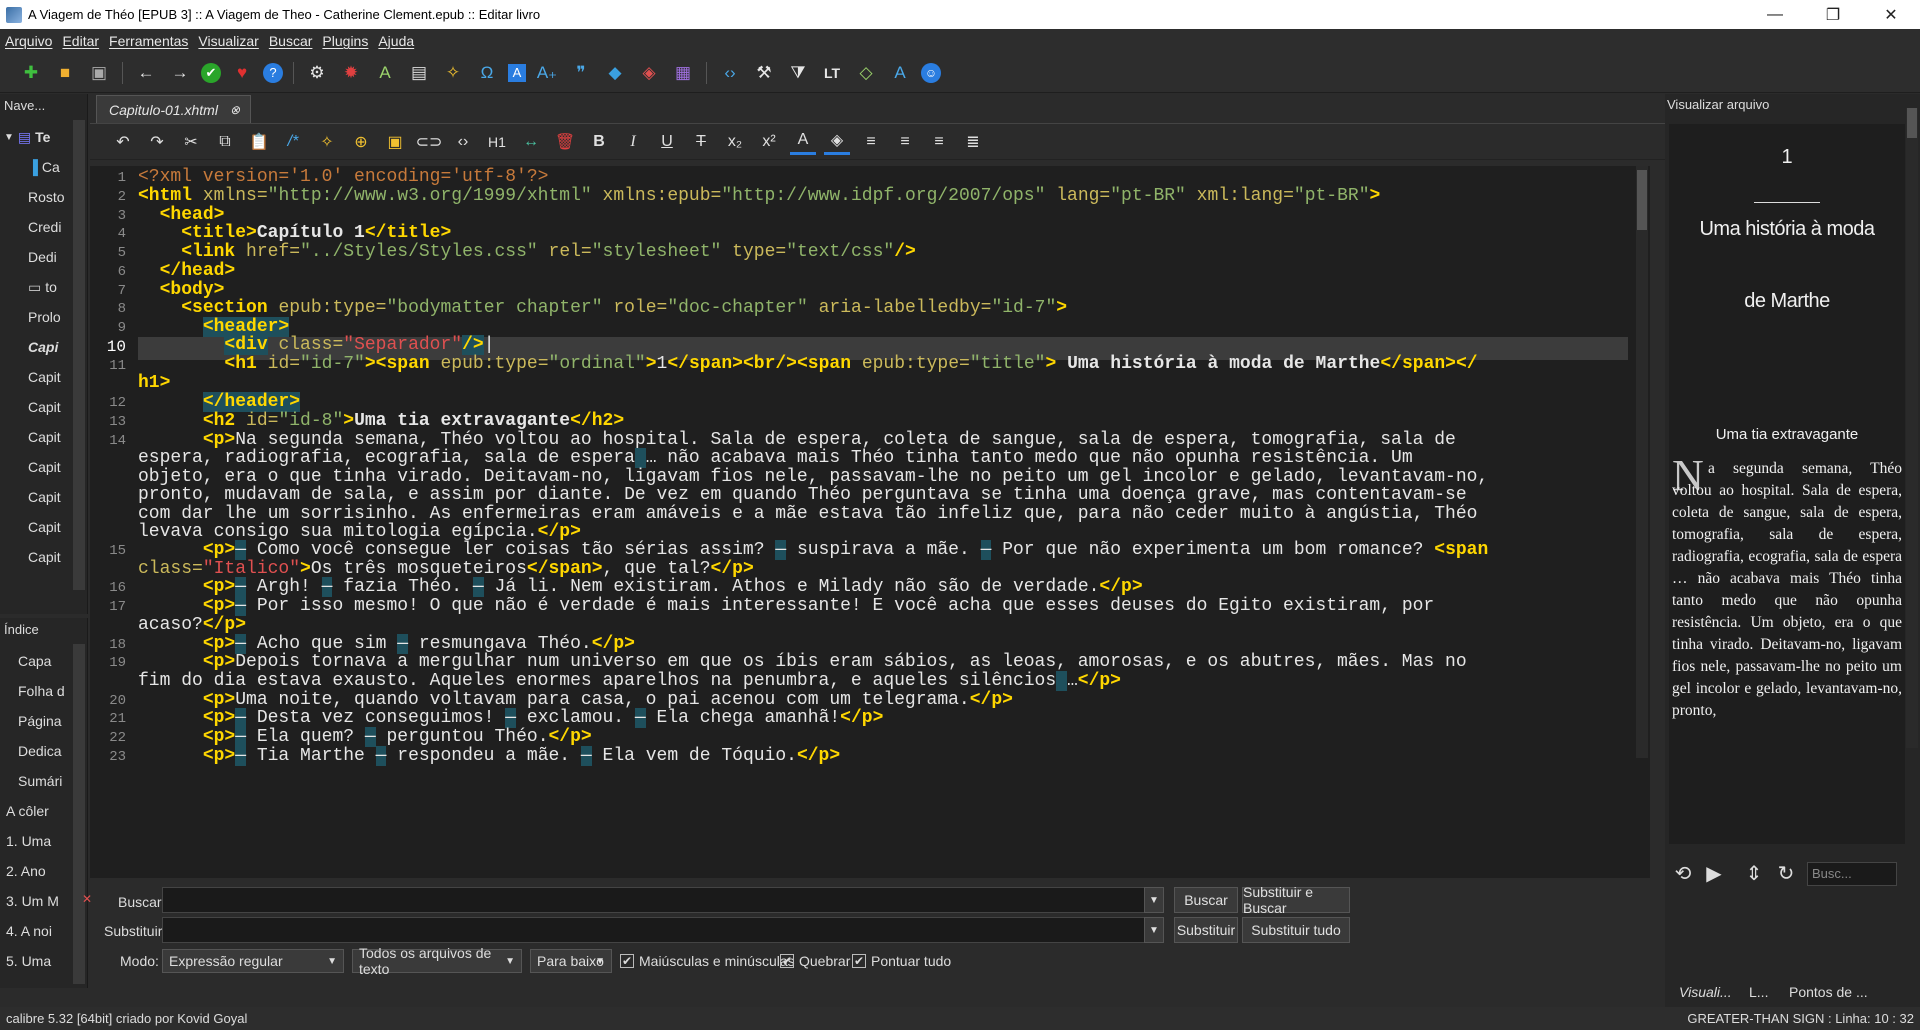  What do you see at coordinates (235, 110) in the screenshot?
I see `tab-close-icon: ⊗` at bounding box center [235, 110].